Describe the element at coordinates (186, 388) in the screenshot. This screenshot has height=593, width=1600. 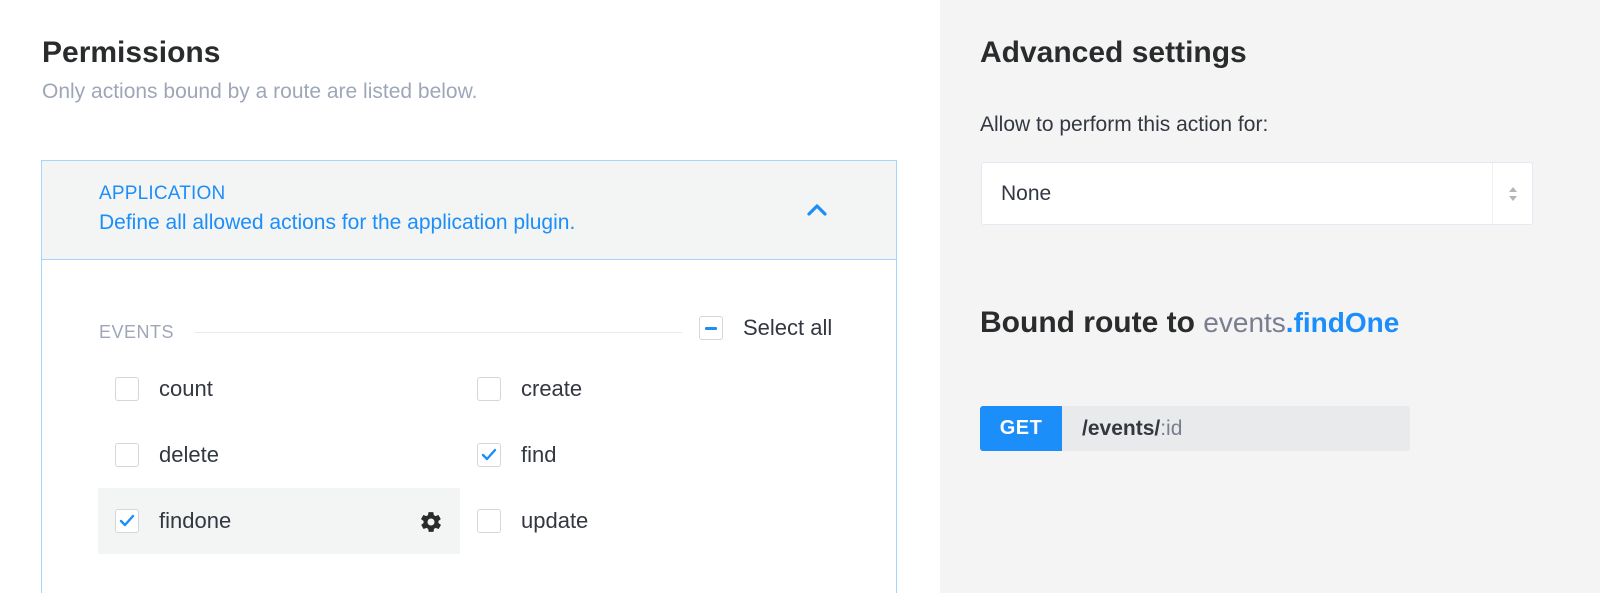
I see `action-label: count` at that location.